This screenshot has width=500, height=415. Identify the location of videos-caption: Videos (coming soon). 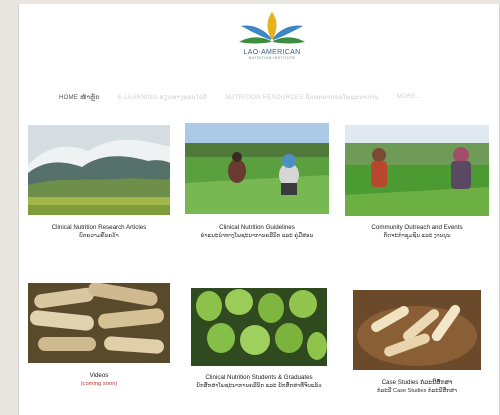
(99, 380).